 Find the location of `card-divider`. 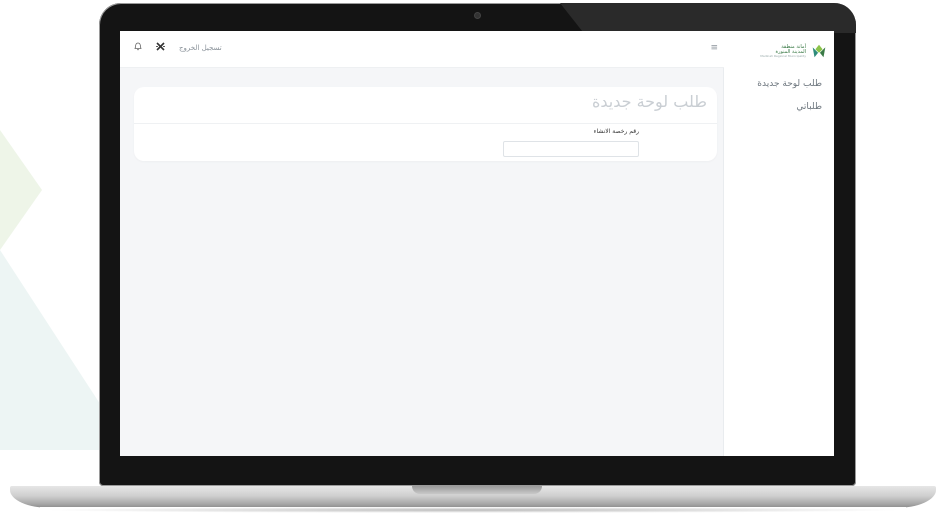

card-divider is located at coordinates (425, 123).